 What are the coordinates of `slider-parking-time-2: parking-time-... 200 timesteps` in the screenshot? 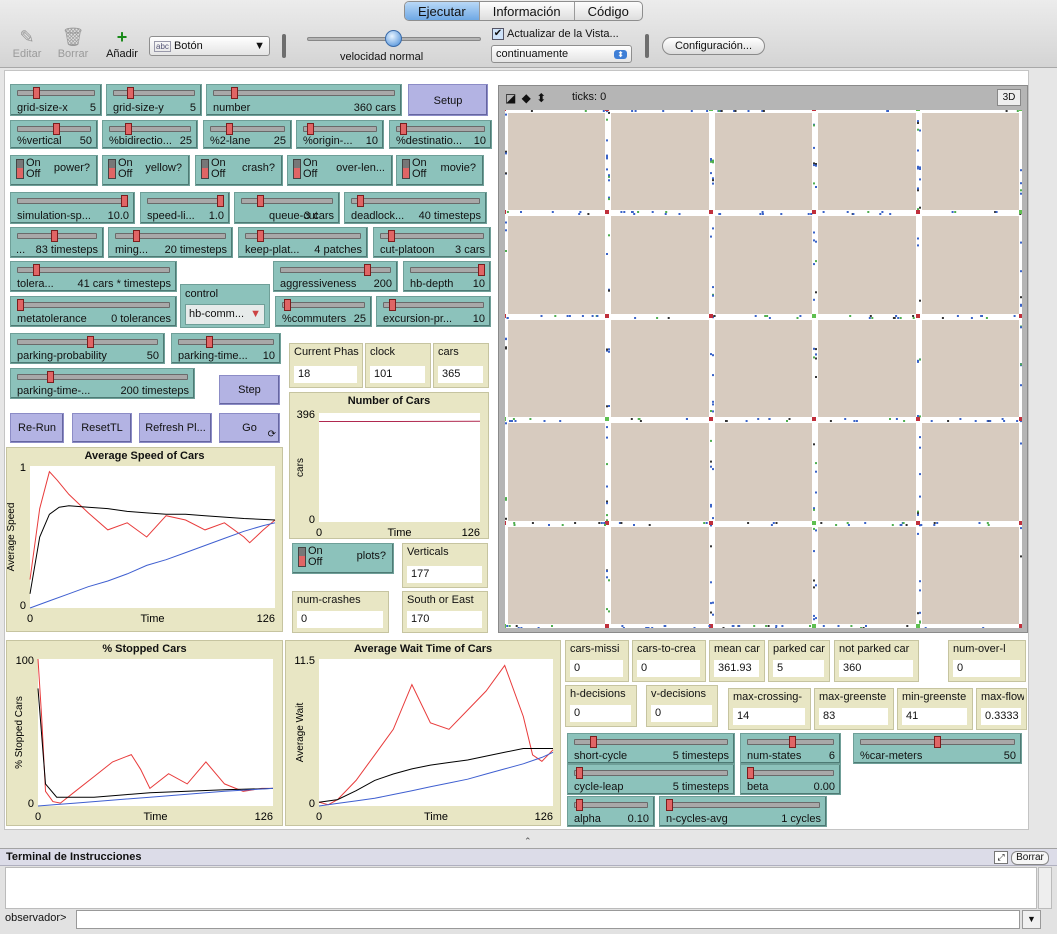 It's located at (102, 383).